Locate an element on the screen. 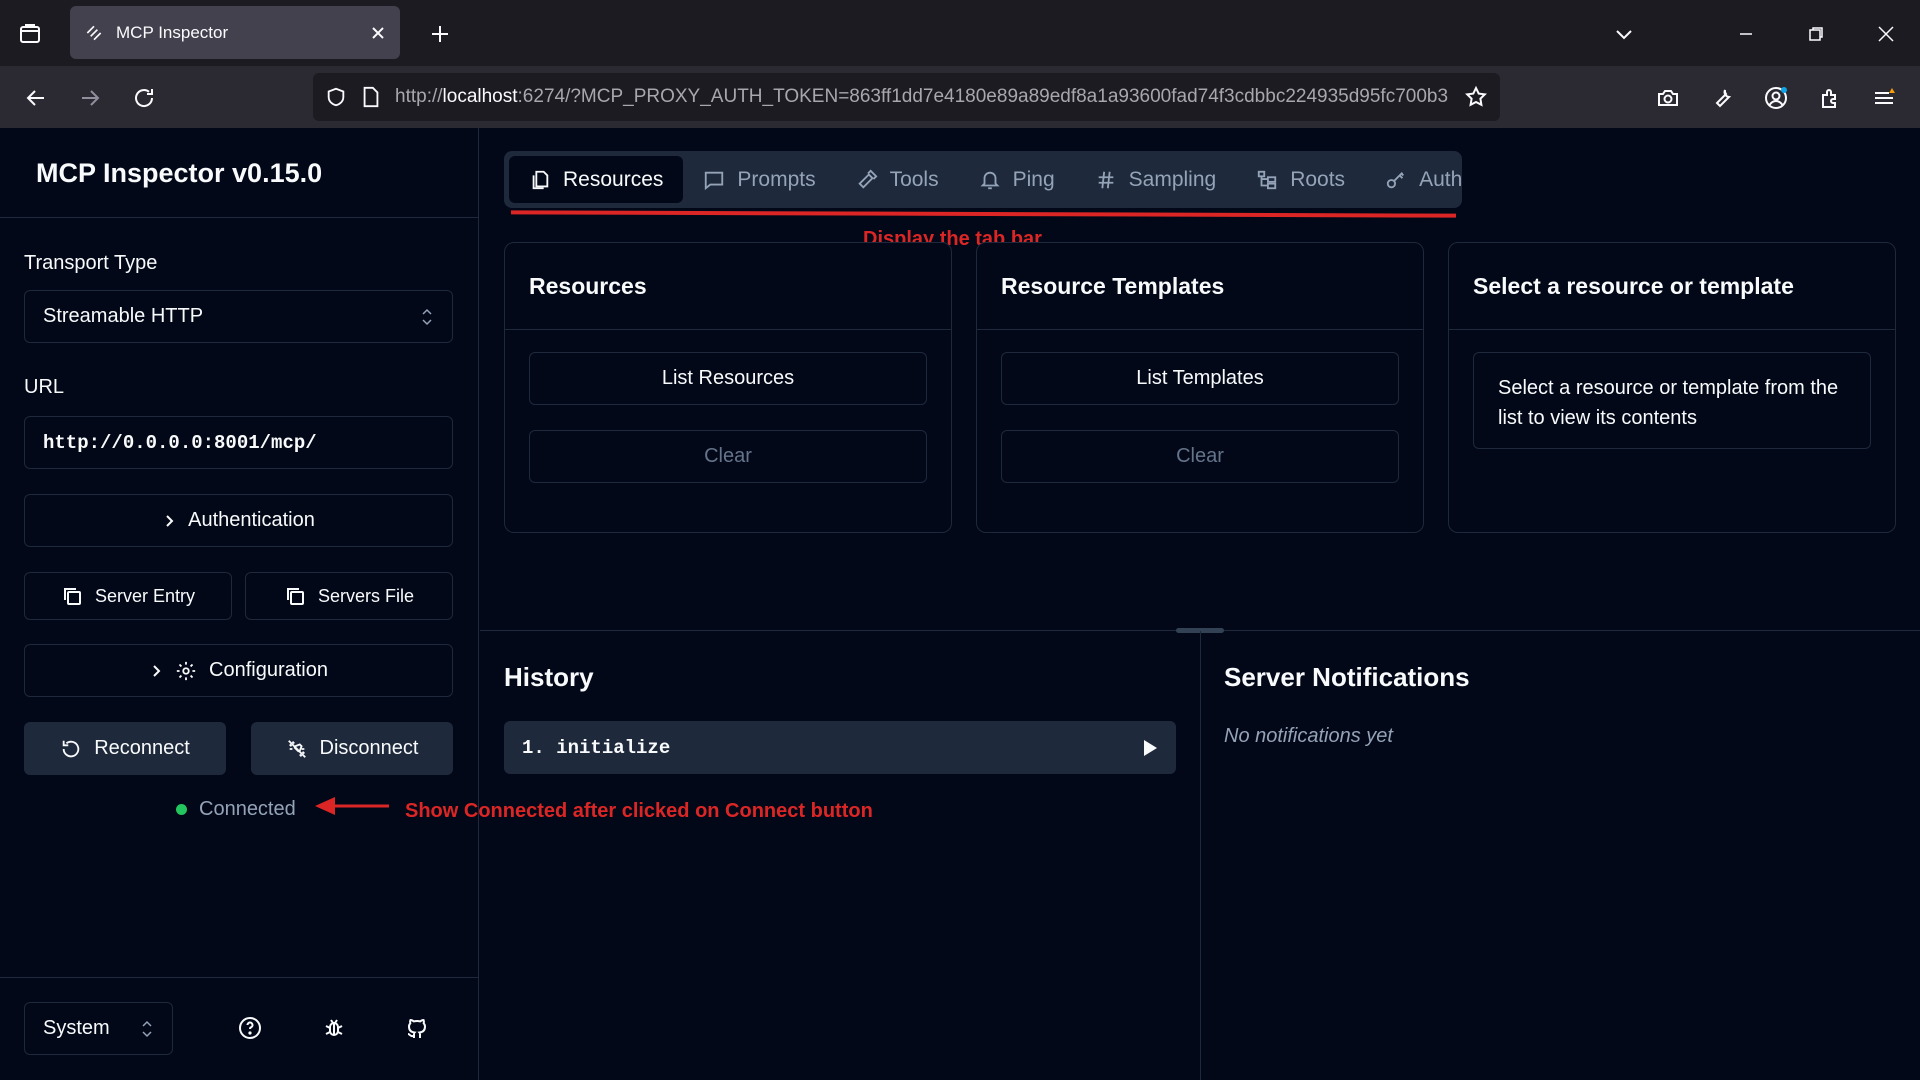  list-resources-button: List Resources is located at coordinates (728, 378).